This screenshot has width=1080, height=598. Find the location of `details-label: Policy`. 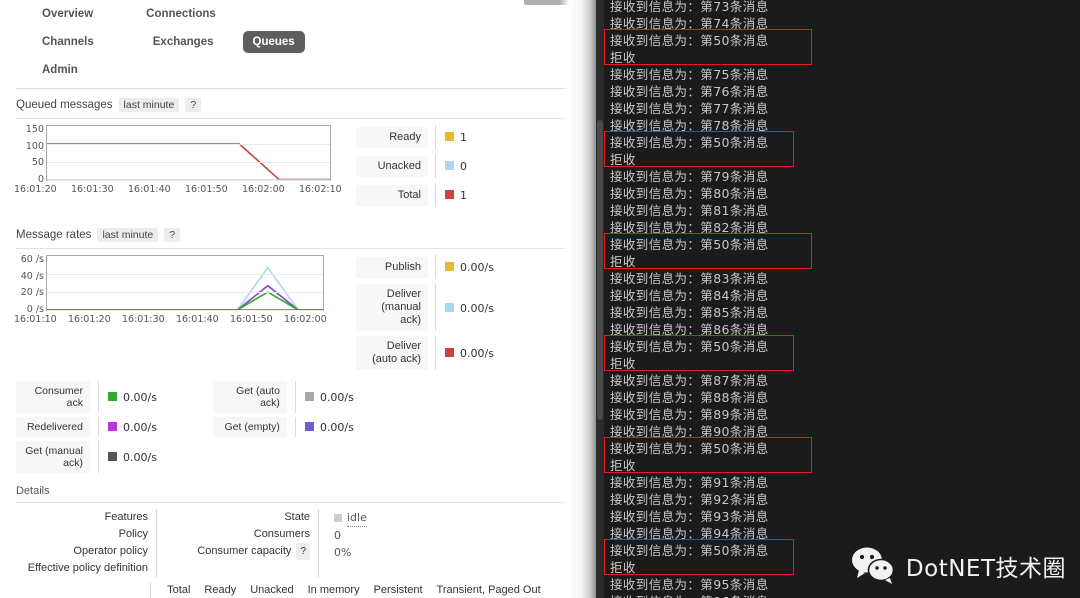

details-label: Policy is located at coordinates (133, 534).